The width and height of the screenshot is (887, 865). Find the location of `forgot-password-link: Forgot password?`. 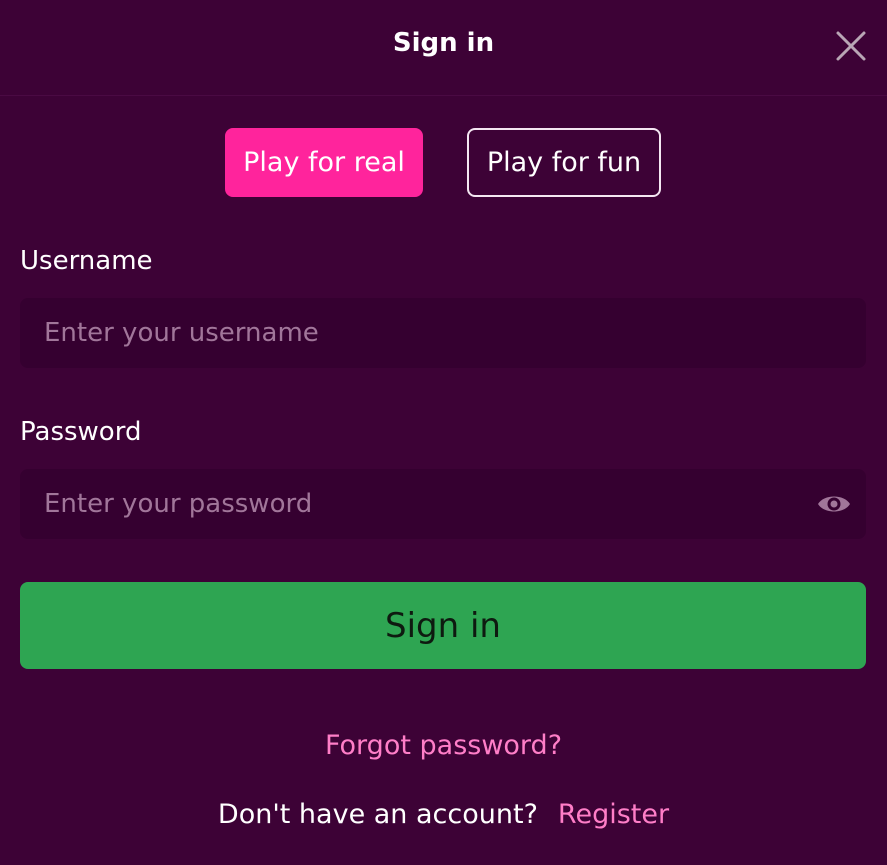

forgot-password-link: Forgot password? is located at coordinates (443, 745).